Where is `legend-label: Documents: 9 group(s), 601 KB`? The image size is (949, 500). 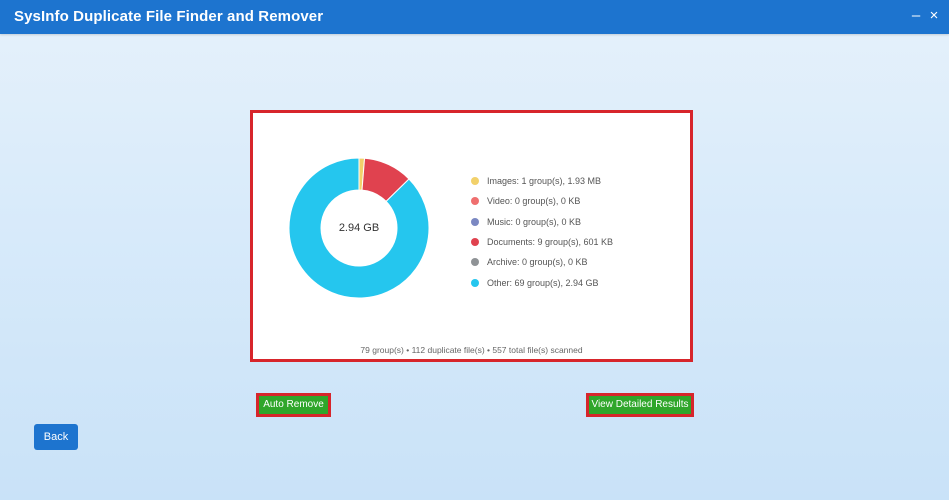
legend-label: Documents: 9 group(s), 601 KB is located at coordinates (550, 242).